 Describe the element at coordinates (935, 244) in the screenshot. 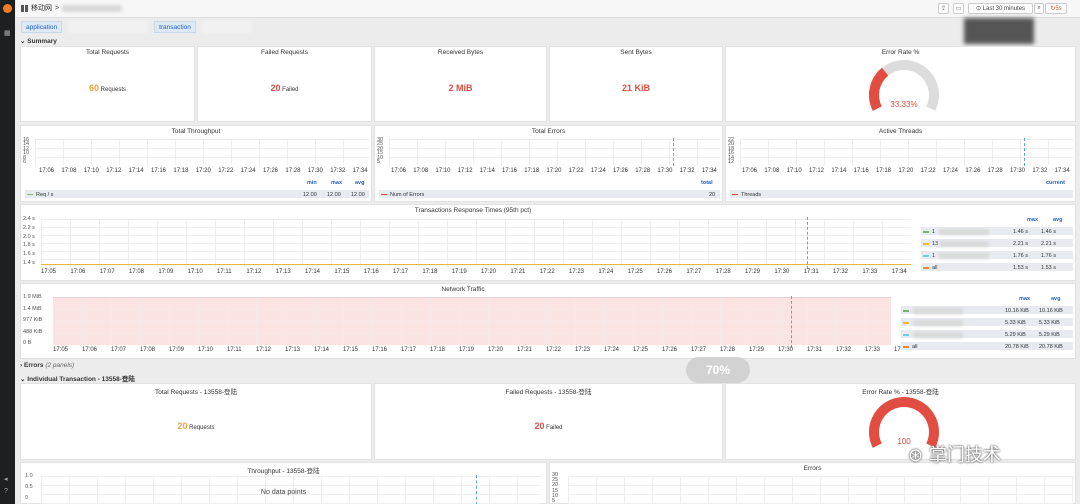

I see `series-name: 13` at that location.